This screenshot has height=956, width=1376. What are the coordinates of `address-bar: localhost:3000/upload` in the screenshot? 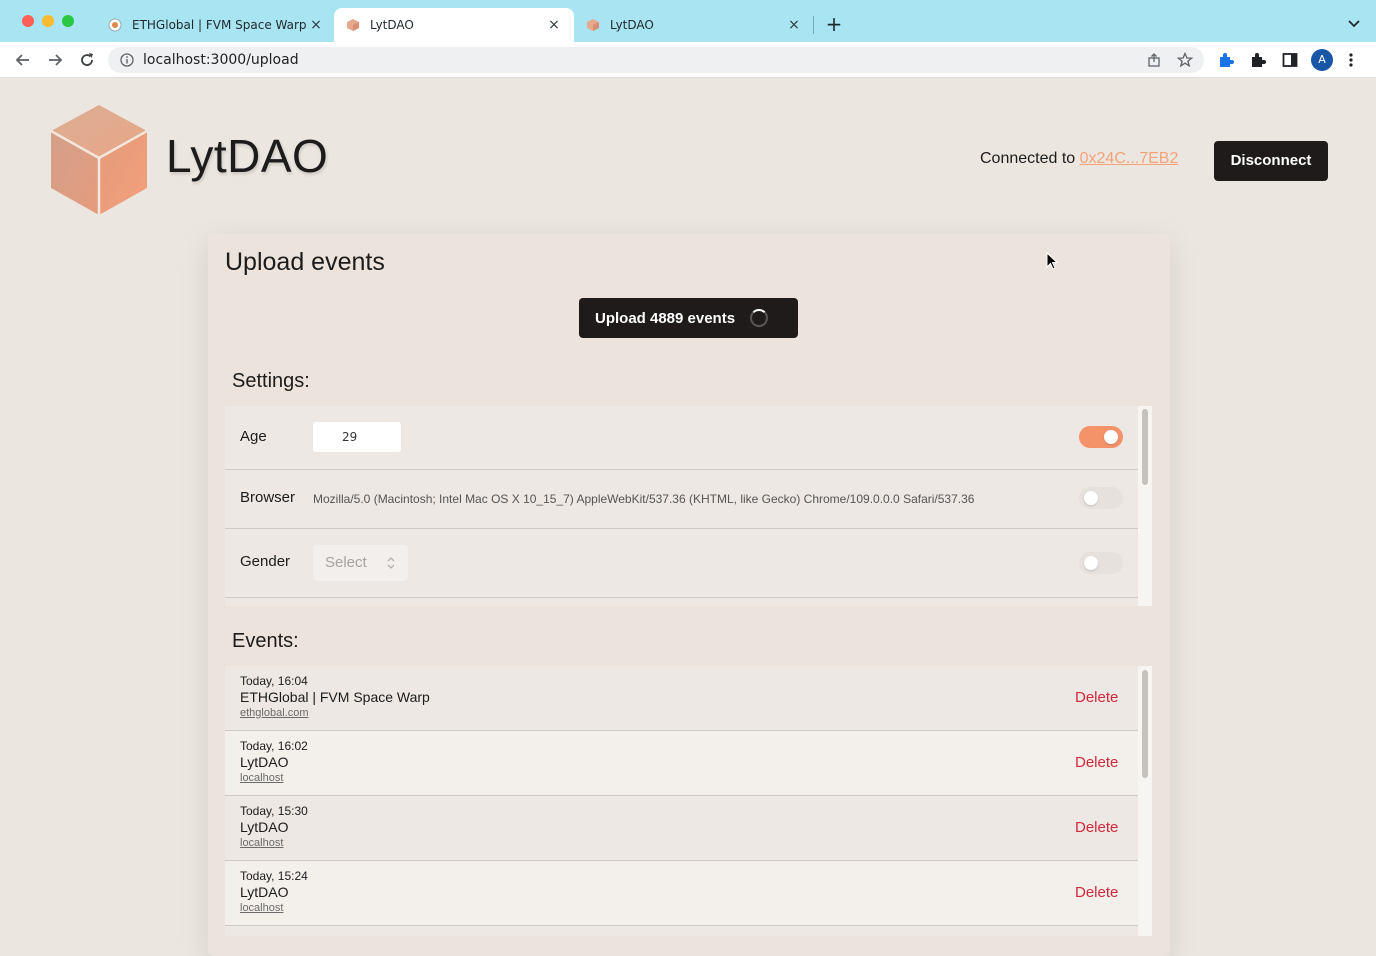 It's located at (656, 60).